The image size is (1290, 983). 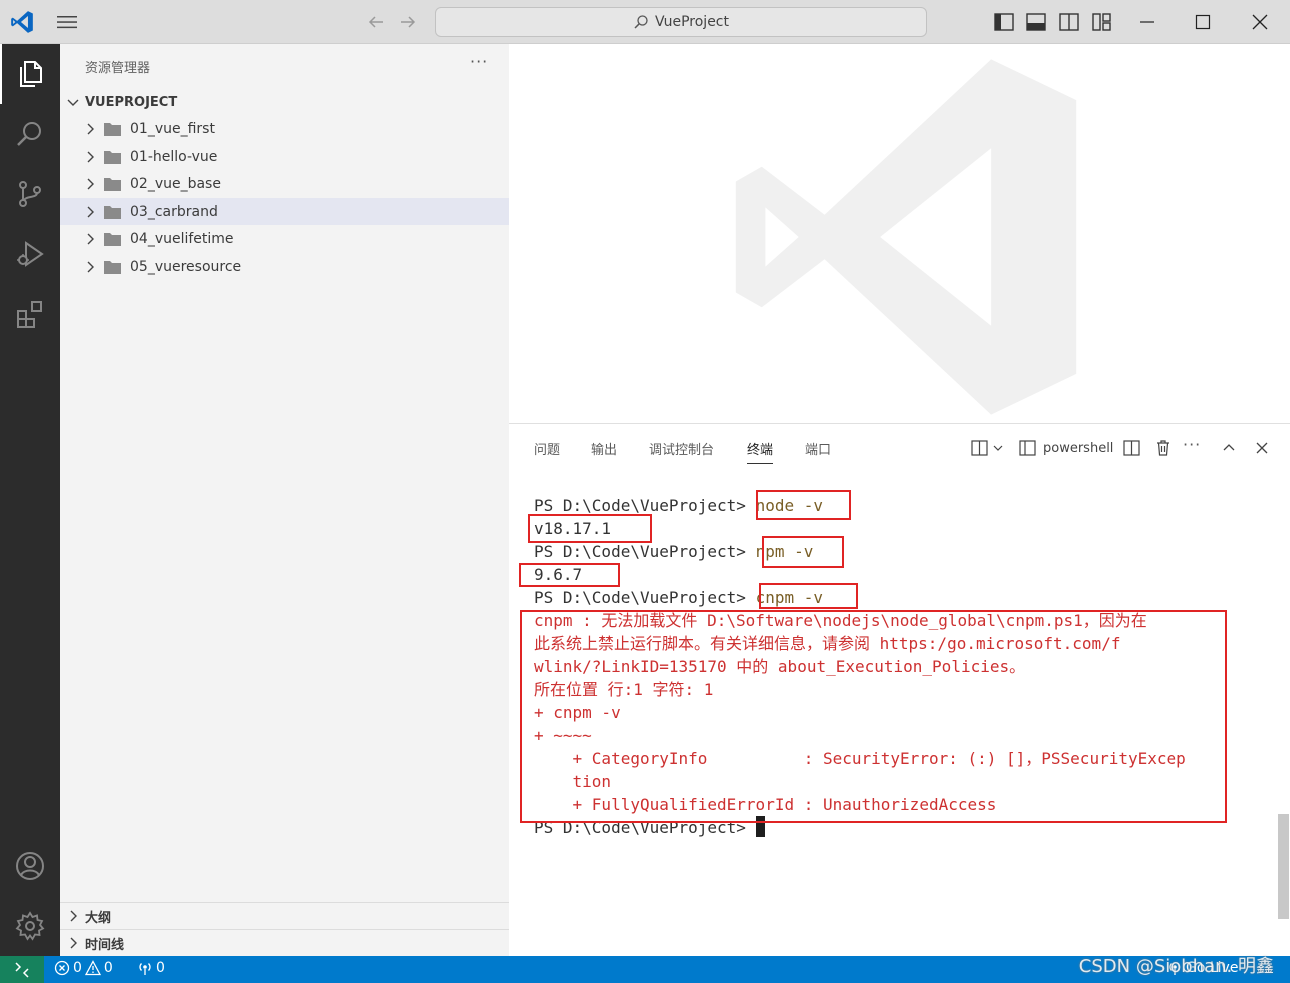 I want to click on remote-indicator, so click(x=22, y=969).